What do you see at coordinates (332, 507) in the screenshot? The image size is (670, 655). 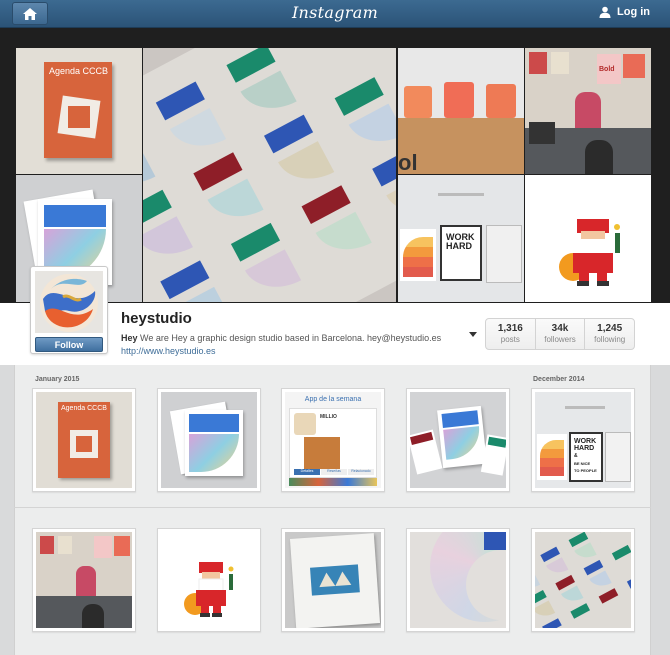 I see `feed-divider` at bounding box center [332, 507].